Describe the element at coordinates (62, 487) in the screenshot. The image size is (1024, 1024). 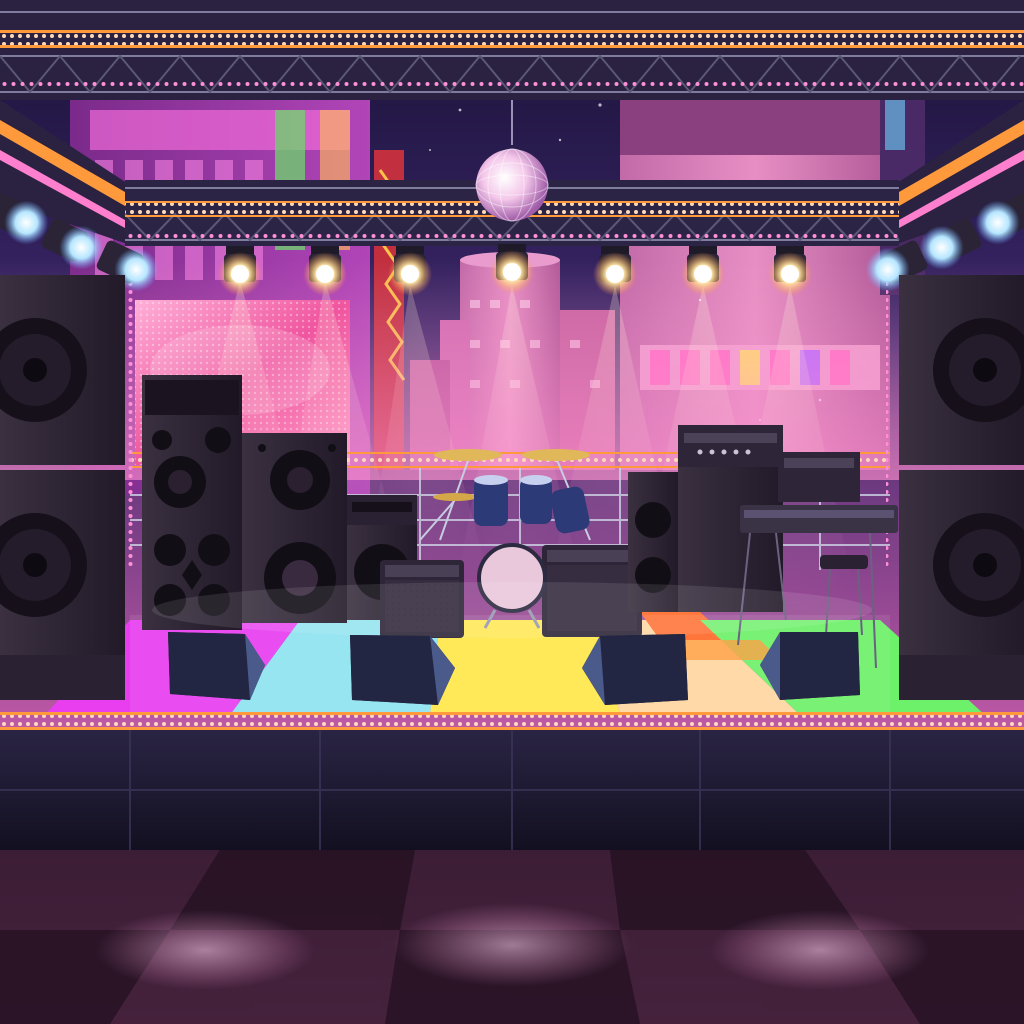
I see `left-speaker-stack` at that location.